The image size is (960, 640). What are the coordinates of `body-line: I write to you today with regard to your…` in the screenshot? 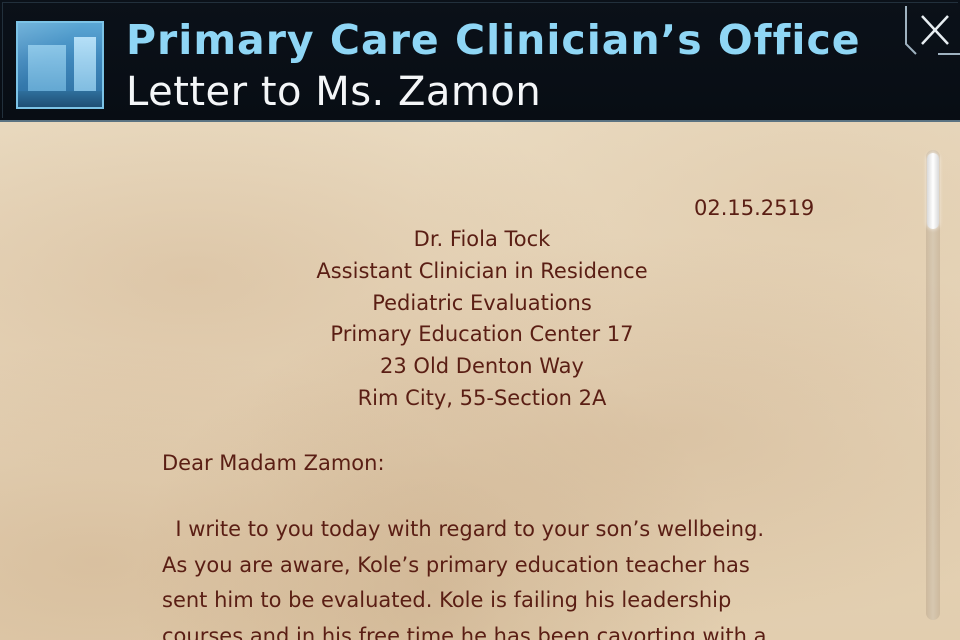 It's located at (463, 529).